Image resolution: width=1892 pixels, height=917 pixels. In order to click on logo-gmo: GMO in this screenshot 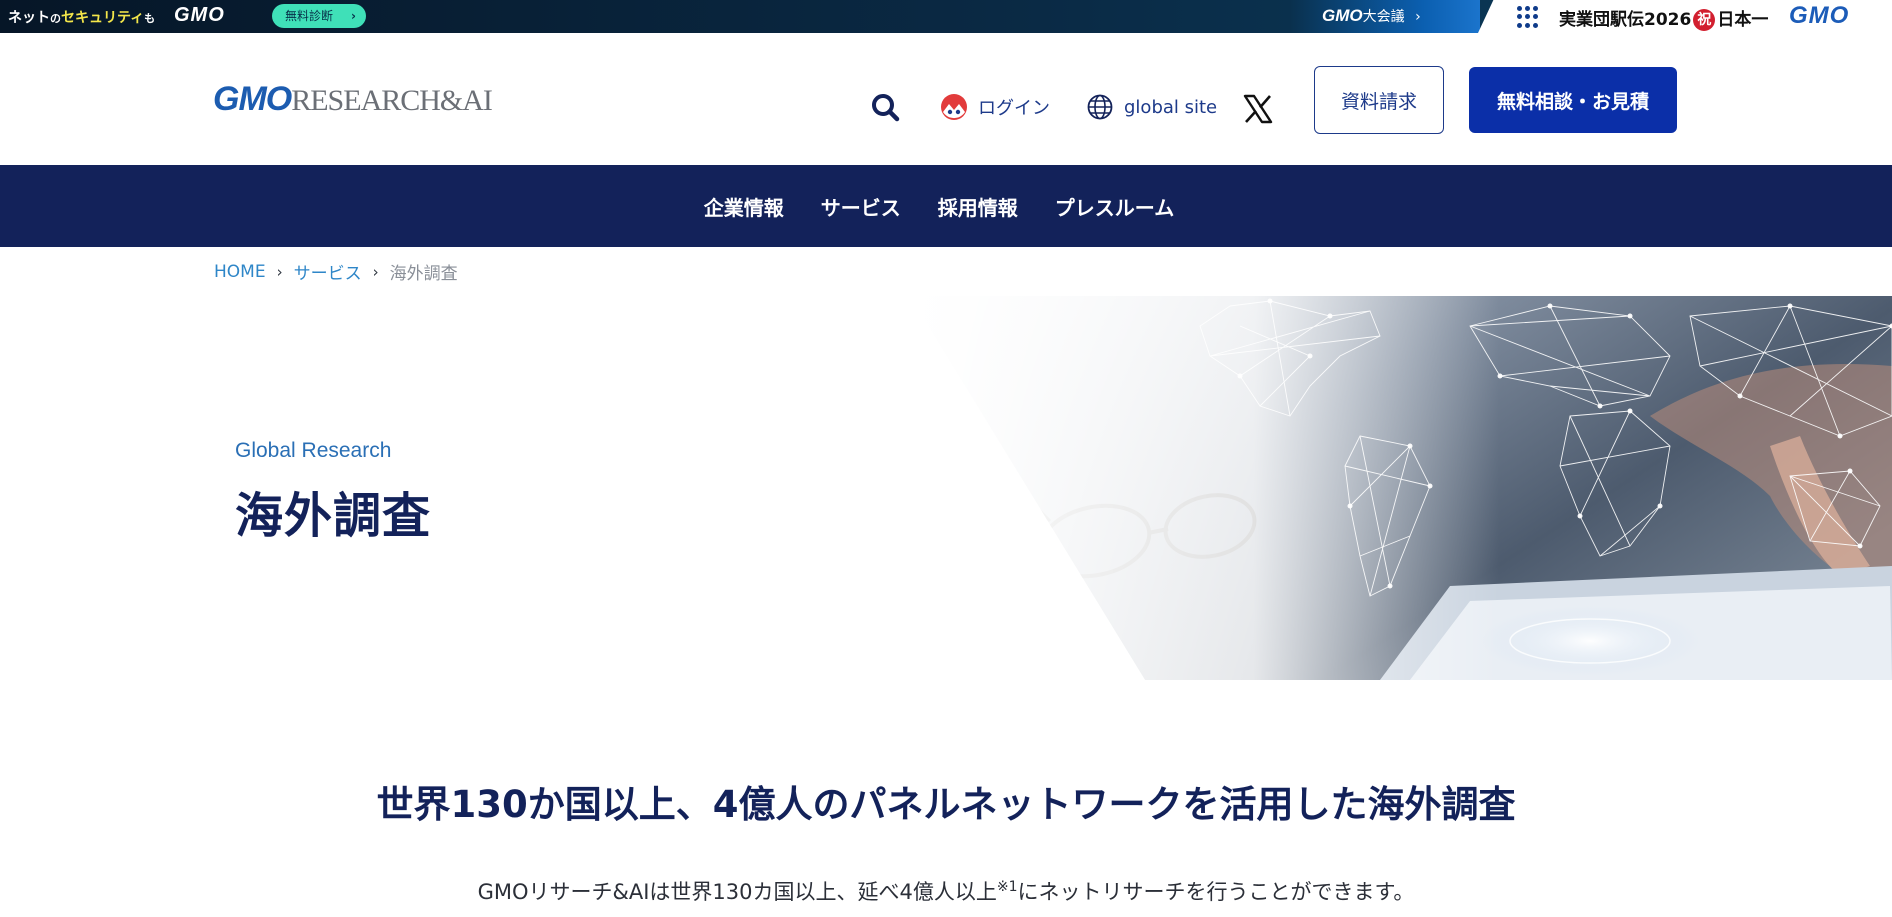, I will do `click(252, 99)`.